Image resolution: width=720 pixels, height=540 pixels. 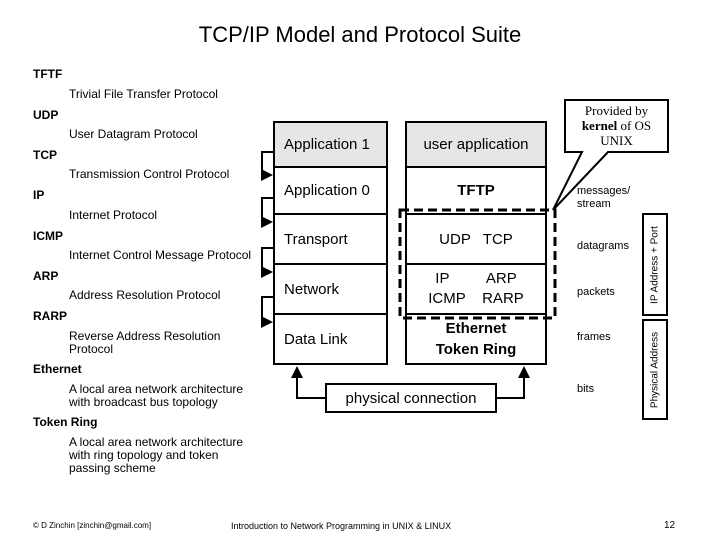 I want to click on phys-line-left, so click(x=308, y=382).